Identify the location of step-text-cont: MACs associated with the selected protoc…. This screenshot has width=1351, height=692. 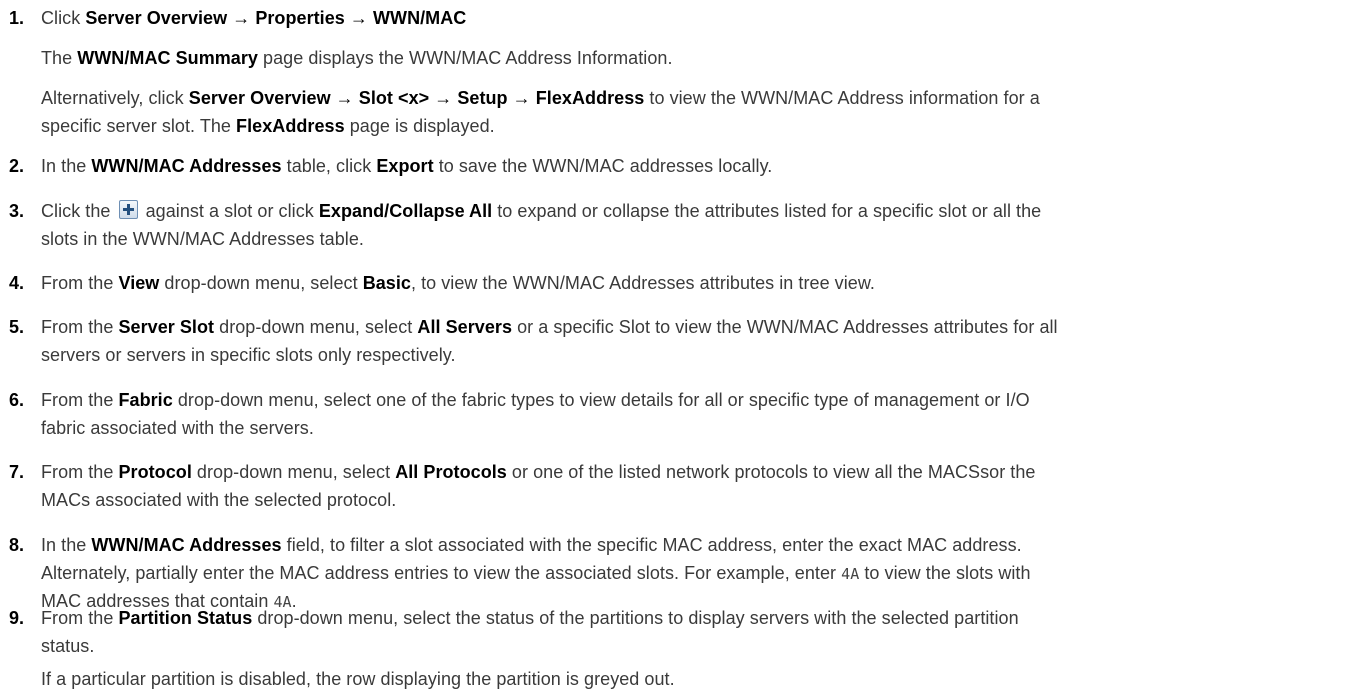
(219, 500).